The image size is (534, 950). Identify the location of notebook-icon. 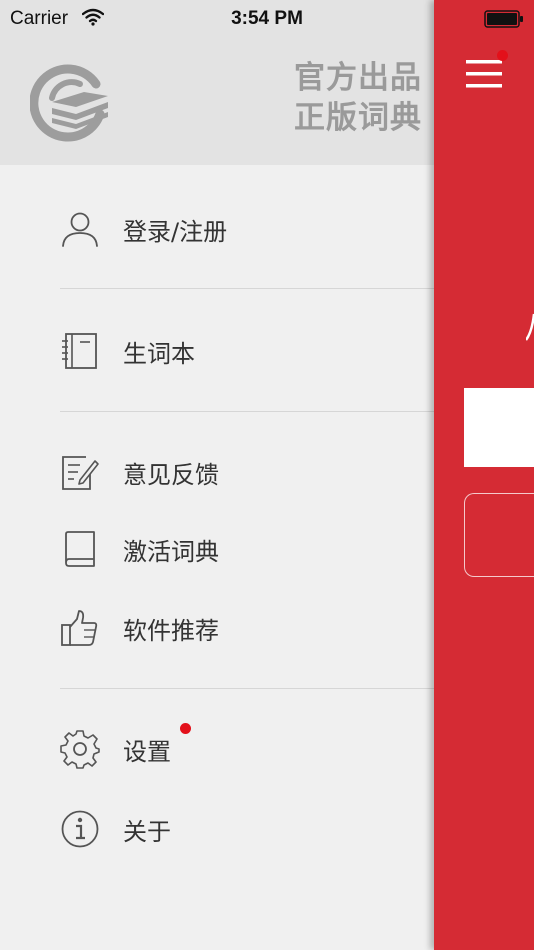
(79, 351).